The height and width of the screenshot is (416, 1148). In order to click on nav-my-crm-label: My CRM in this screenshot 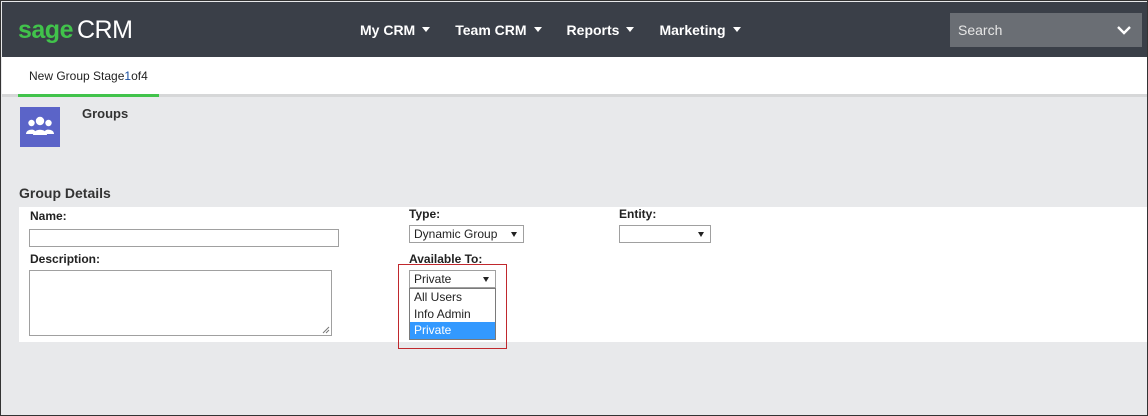, I will do `click(388, 29)`.